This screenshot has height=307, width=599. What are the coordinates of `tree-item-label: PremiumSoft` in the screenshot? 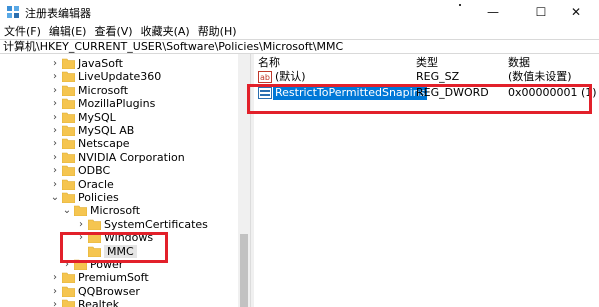 It's located at (113, 278).